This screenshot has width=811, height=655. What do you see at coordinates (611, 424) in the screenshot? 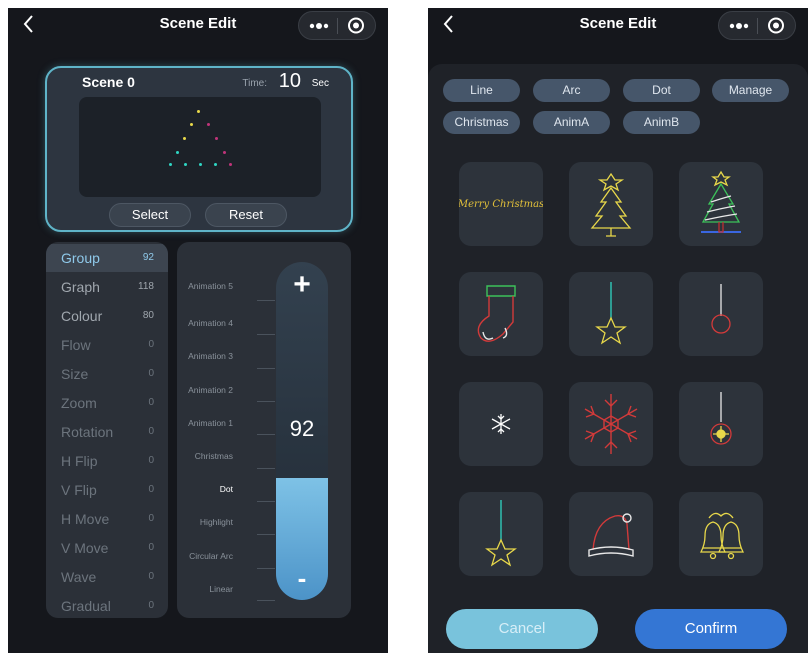
I see `snowflake-icon` at bounding box center [611, 424].